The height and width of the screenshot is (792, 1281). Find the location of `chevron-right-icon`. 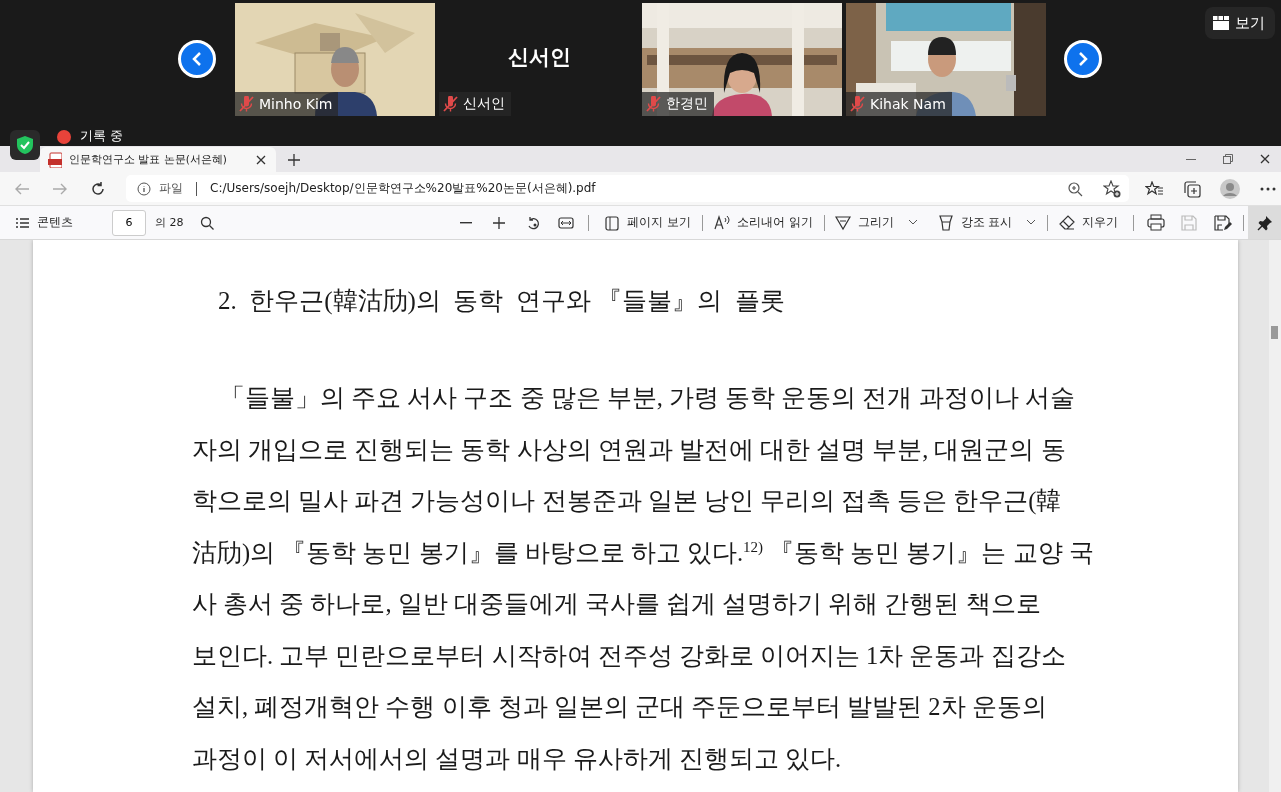

chevron-right-icon is located at coordinates (1083, 59).